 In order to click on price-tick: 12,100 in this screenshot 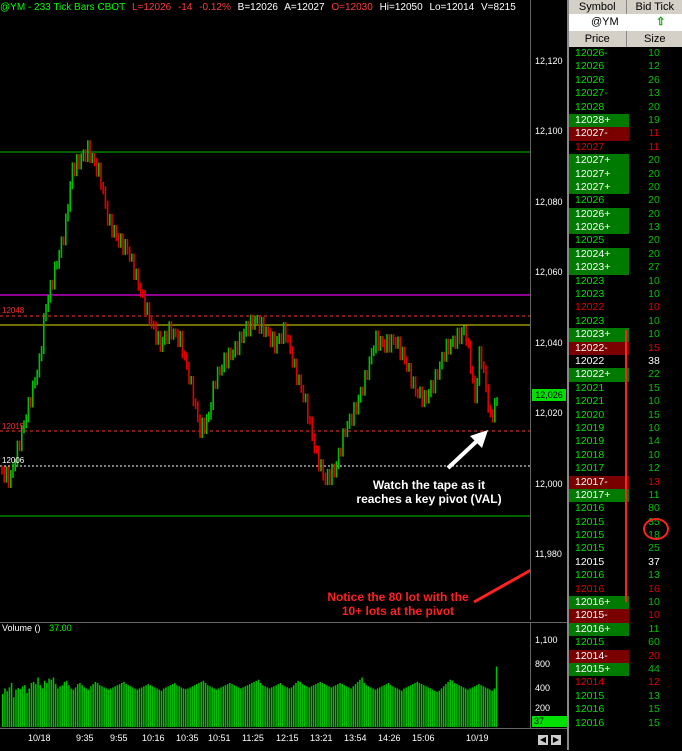, I will do `click(549, 131)`.